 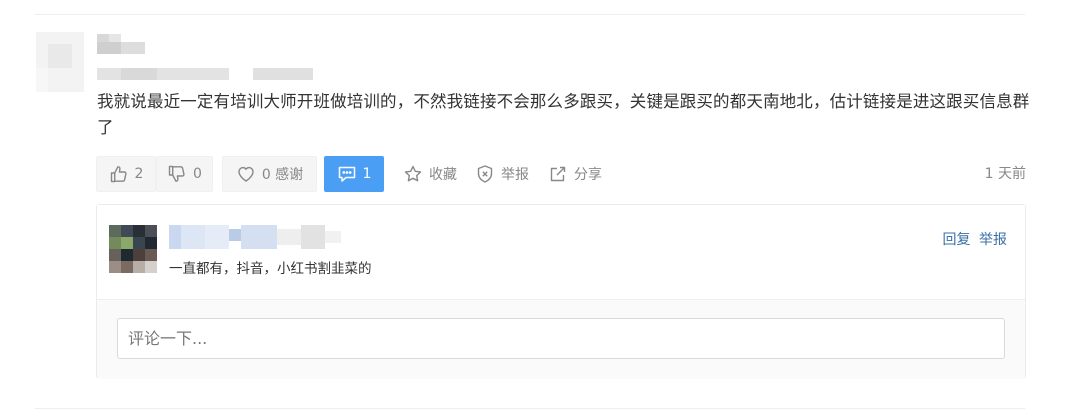 I want to click on like-button: 2, so click(x=126, y=174).